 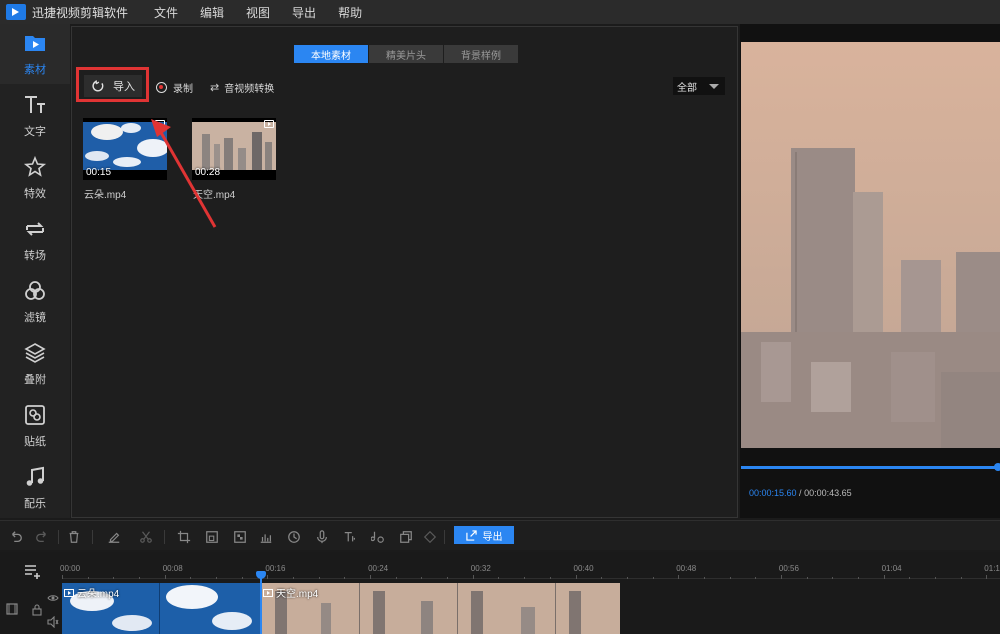 I want to click on sidebar-item-filters: 滤镜, so click(x=35, y=302).